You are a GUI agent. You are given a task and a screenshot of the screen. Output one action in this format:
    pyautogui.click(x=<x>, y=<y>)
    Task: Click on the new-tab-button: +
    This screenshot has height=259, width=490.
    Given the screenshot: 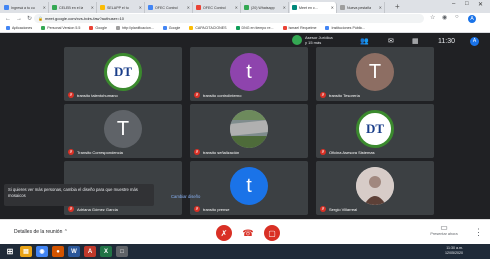 What is the action you would take?
    pyautogui.click(x=397, y=6)
    